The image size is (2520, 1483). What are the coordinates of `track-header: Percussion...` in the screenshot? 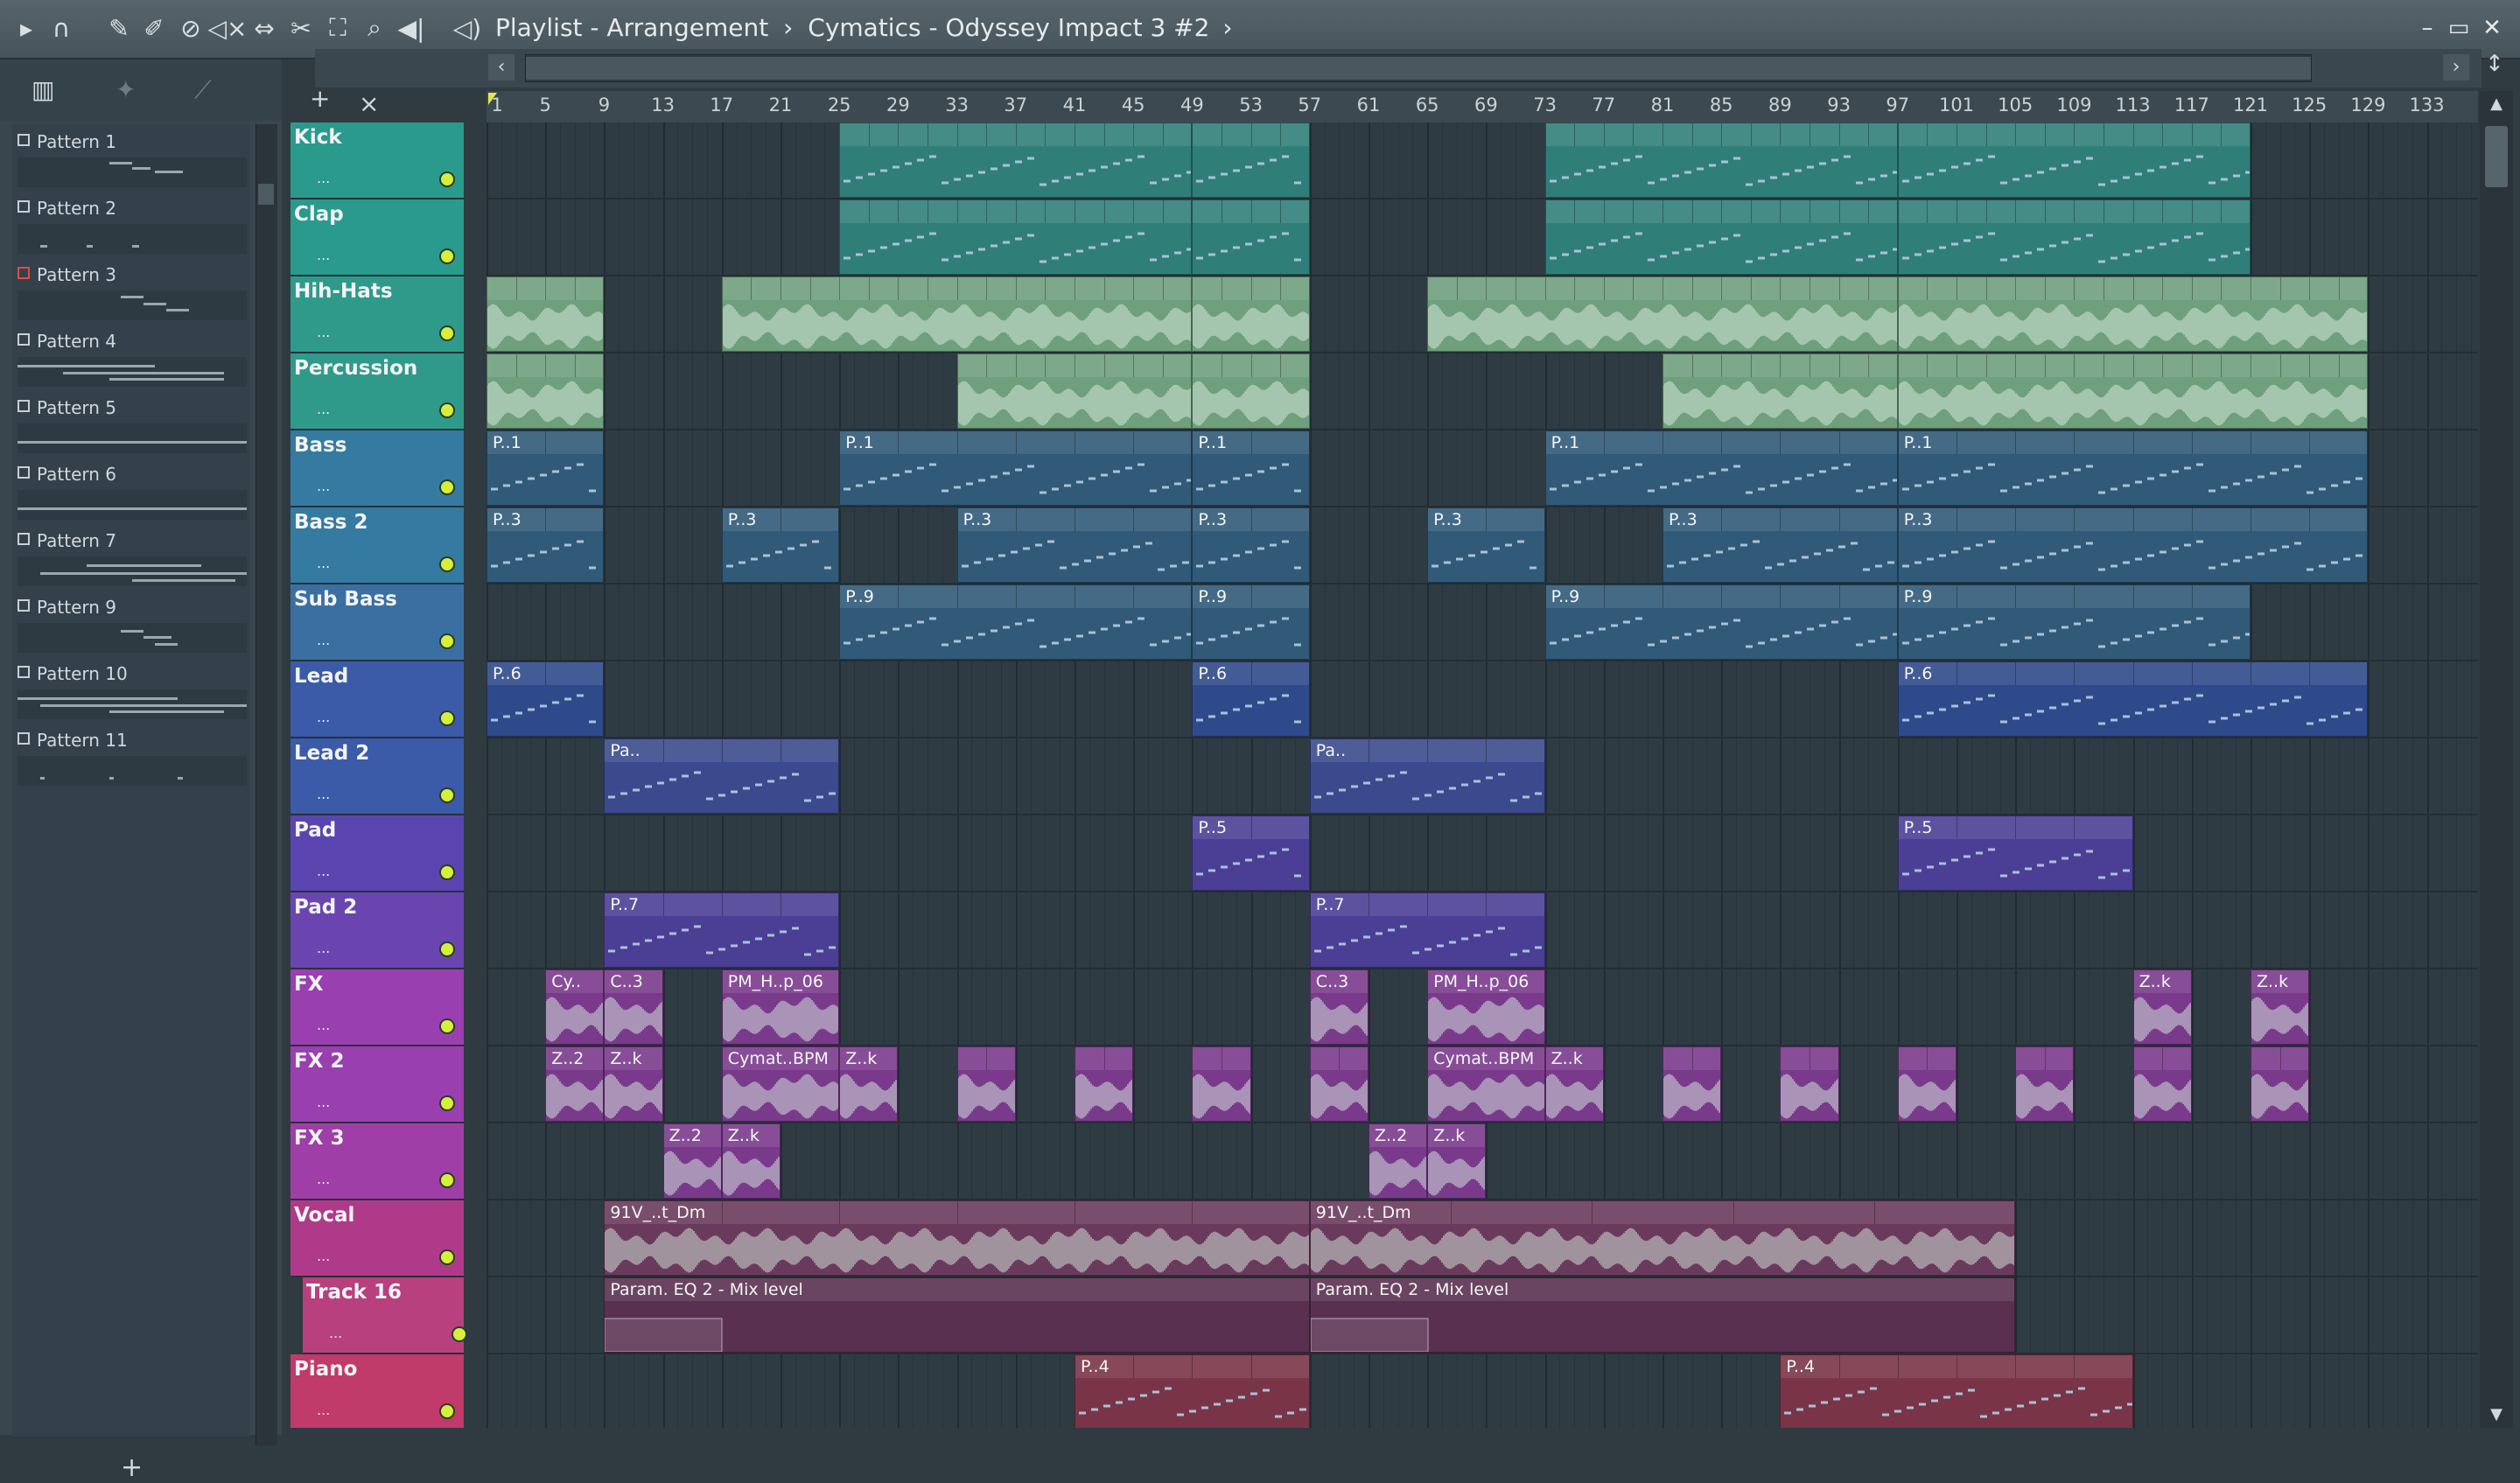 It's located at (377, 391).